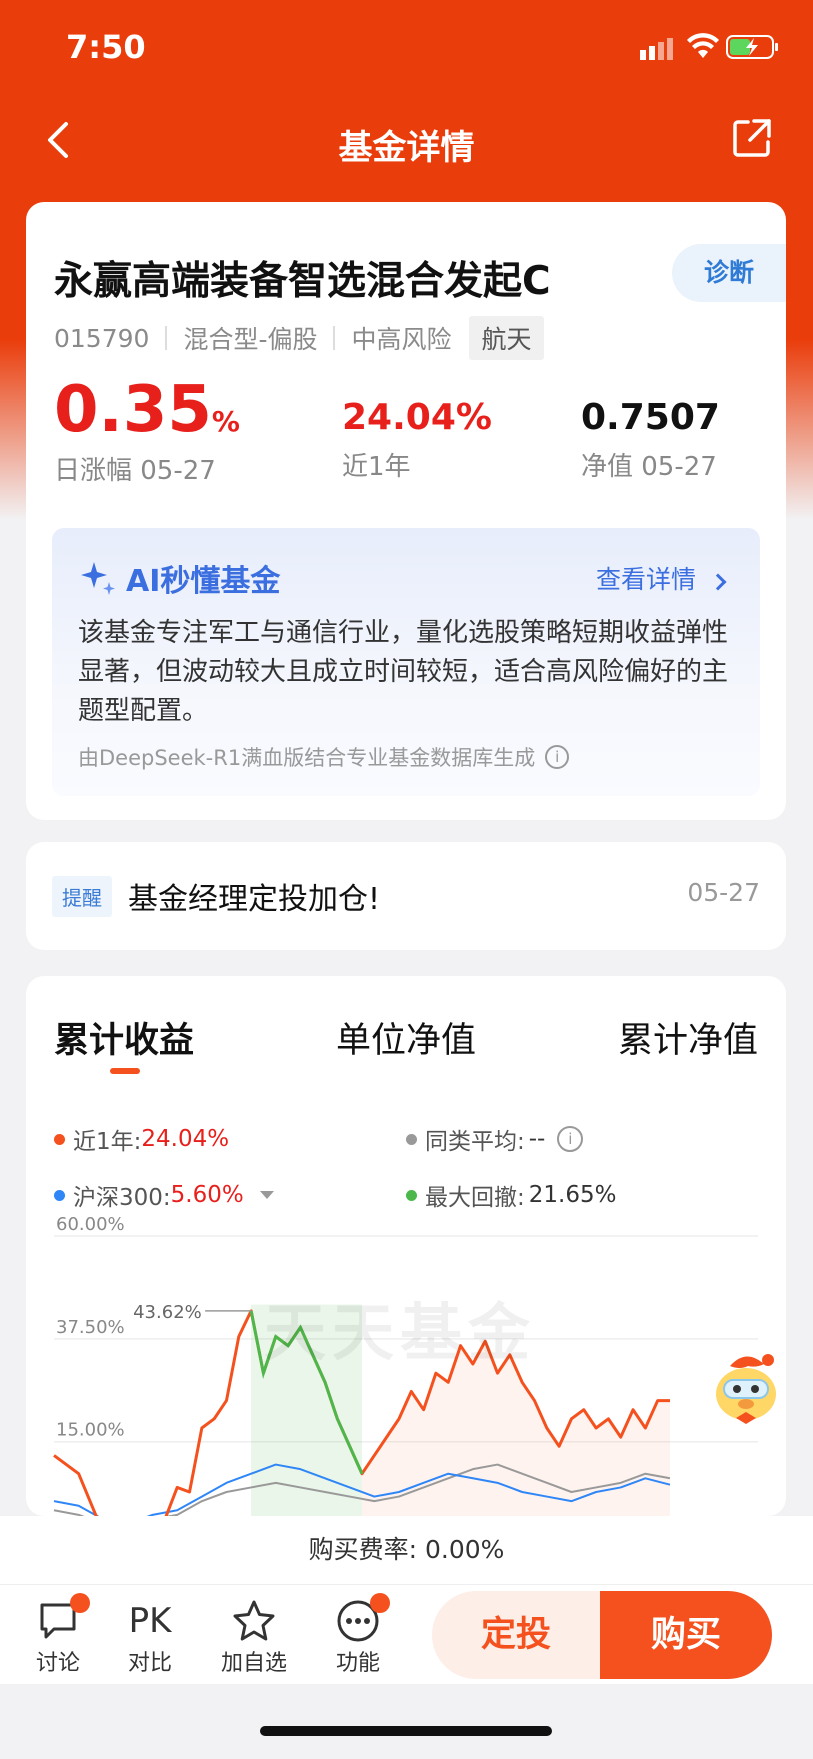  What do you see at coordinates (406, 896) in the screenshot?
I see `reminder-card: 提醒 基金经理定投加仓! 05-27` at bounding box center [406, 896].